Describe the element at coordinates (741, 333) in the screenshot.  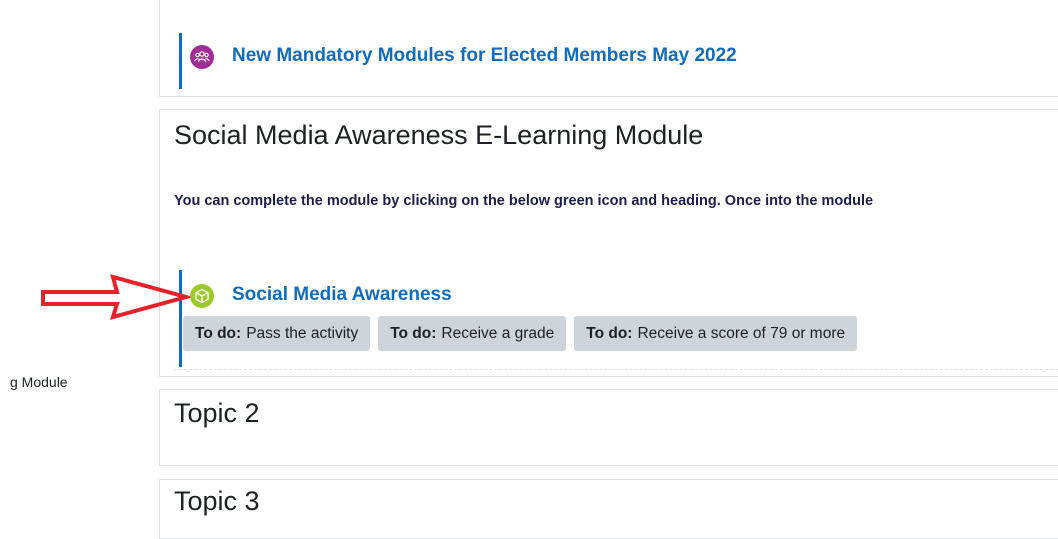
I see `badge-text: Receive a score of 79 or more` at that location.